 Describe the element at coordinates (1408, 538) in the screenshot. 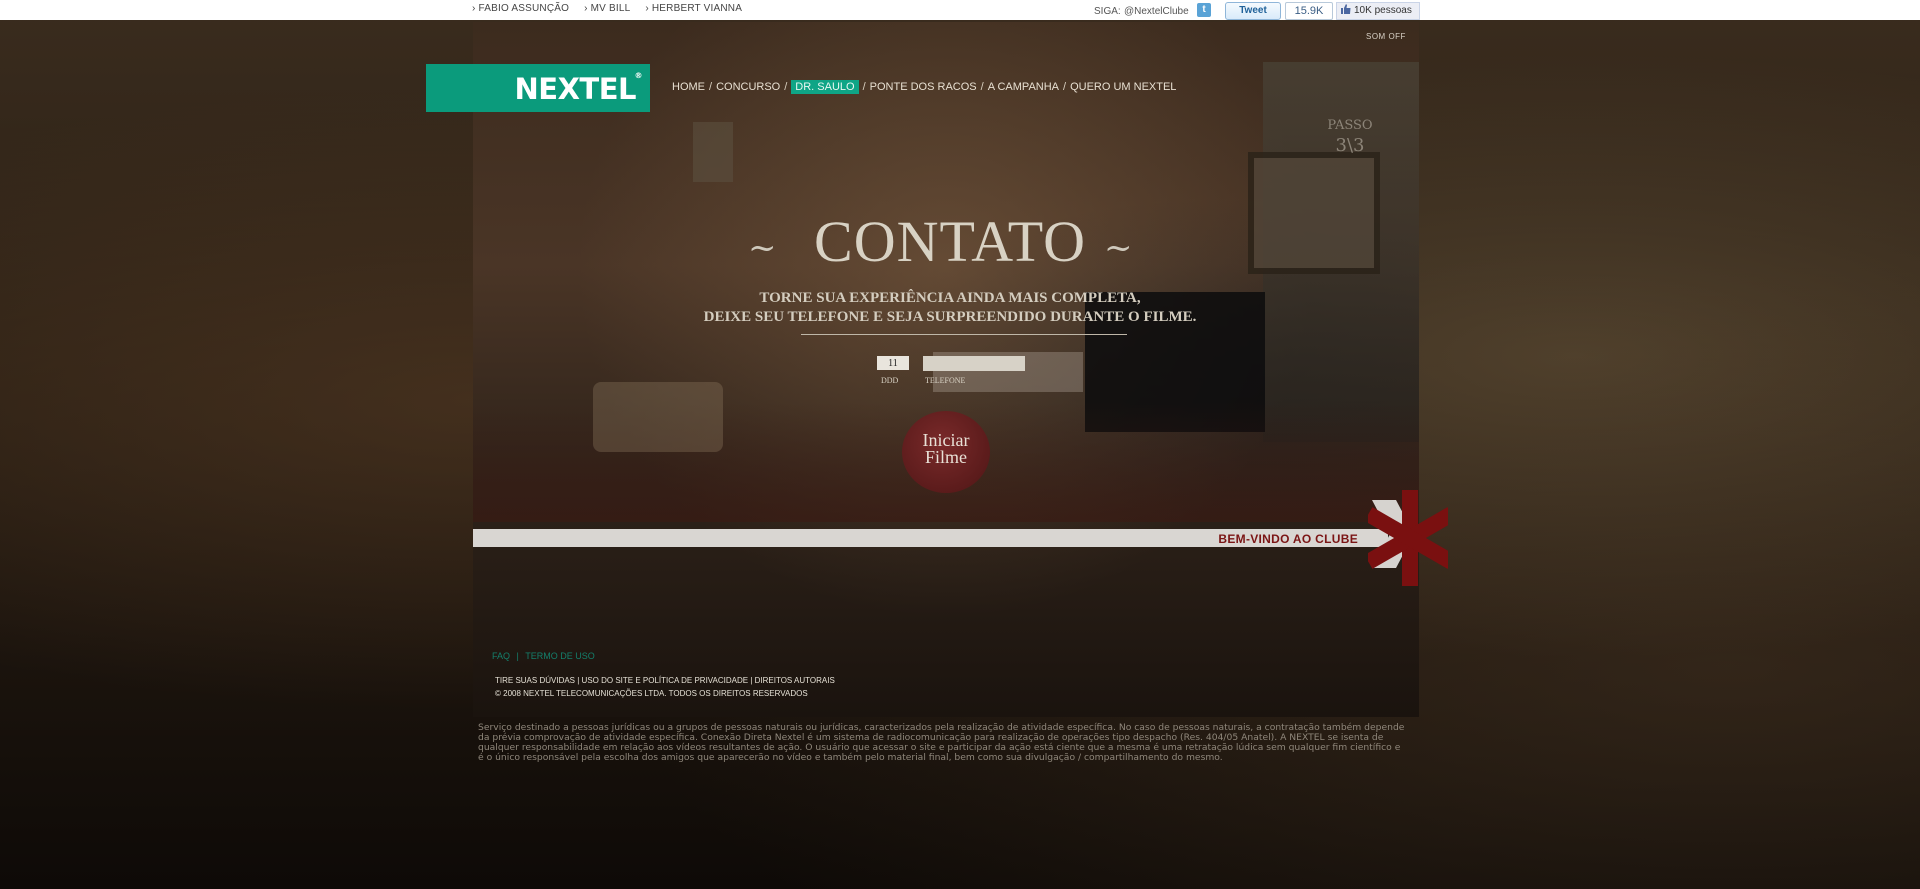

I see `club-asterisk-icon` at that location.